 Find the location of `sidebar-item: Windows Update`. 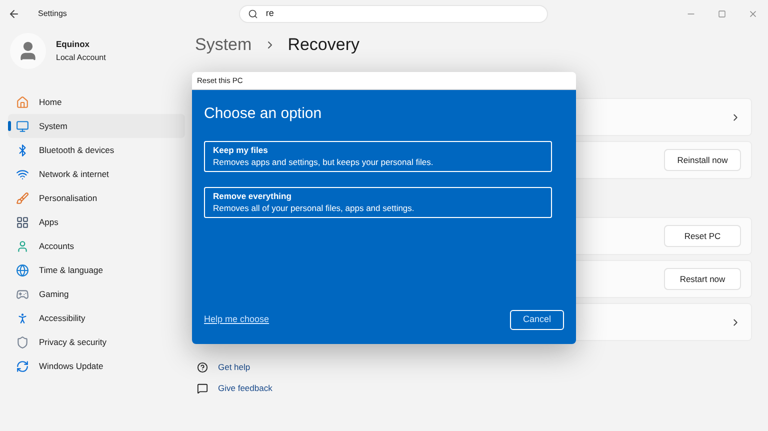

sidebar-item: Windows Update is located at coordinates (96, 366).